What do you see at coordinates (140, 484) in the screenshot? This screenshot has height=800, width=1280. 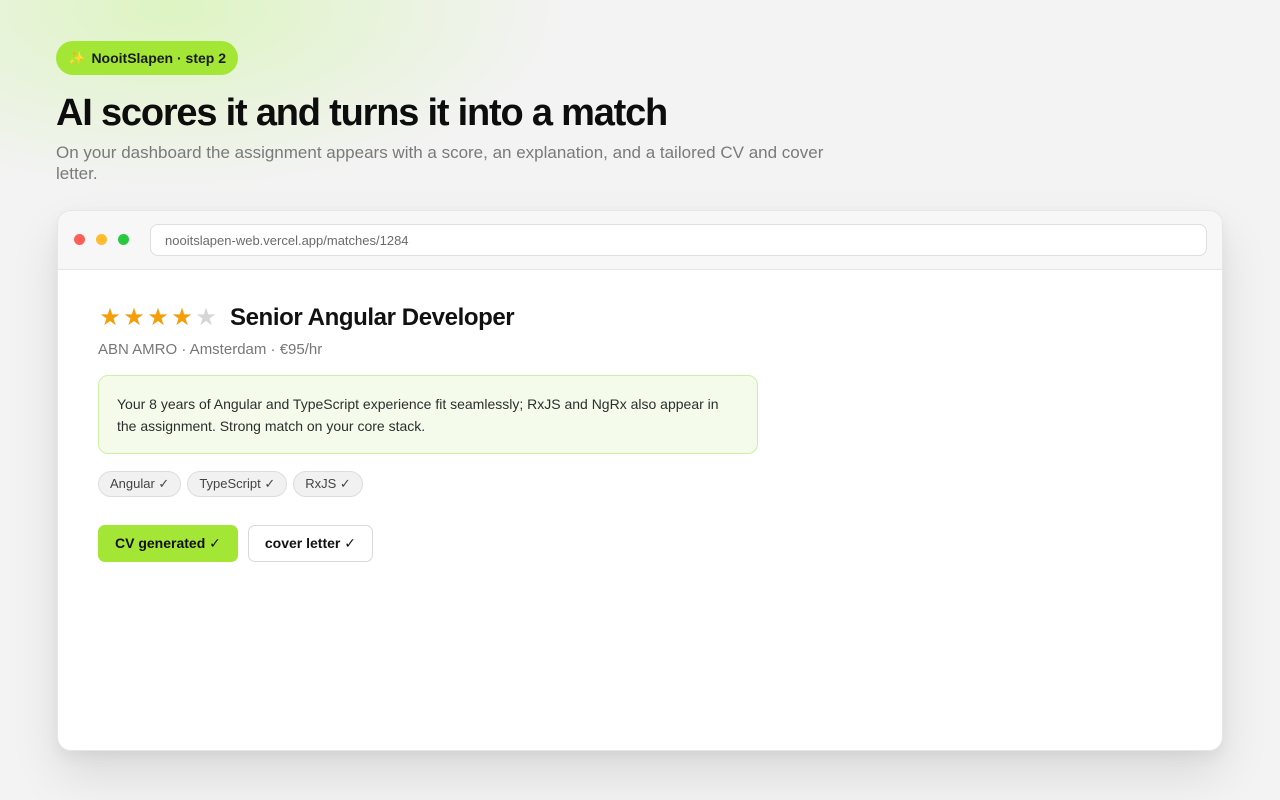 I see `skill-tag: Angular ✓` at bounding box center [140, 484].